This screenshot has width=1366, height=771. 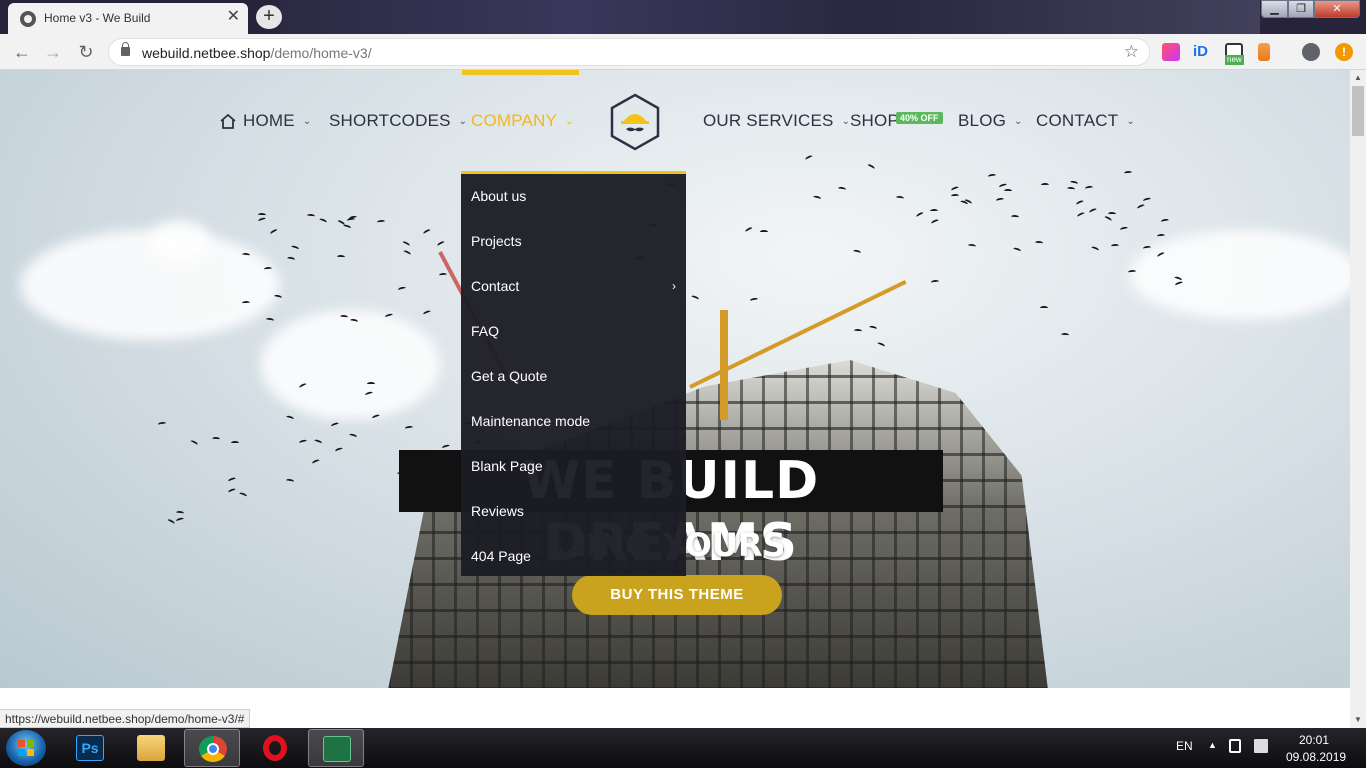 I want to click on browser-tab: Home v3 - We Build ✕, so click(x=128, y=18).